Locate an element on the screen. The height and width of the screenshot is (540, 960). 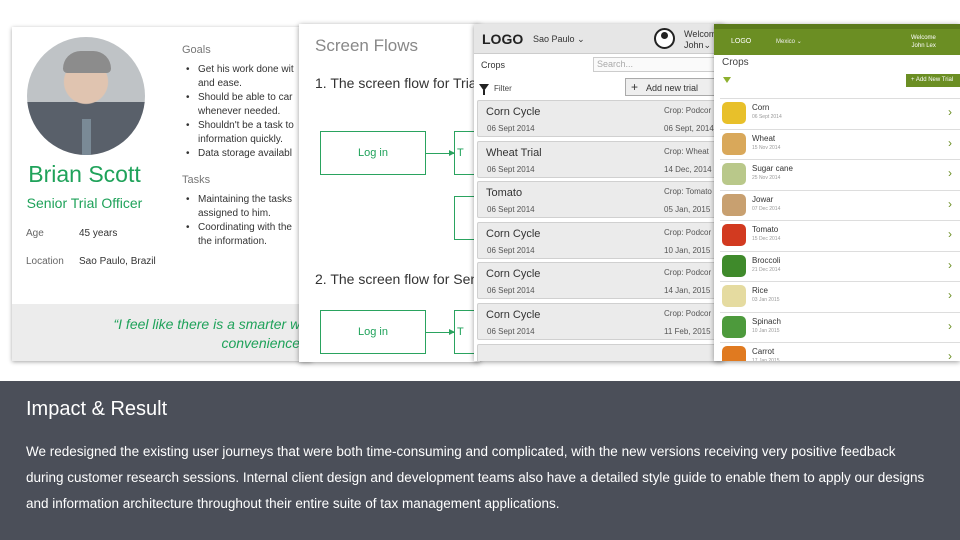
crop-list-item: Corn 06 Sept 2014 › is located at coordinates (840, 112).